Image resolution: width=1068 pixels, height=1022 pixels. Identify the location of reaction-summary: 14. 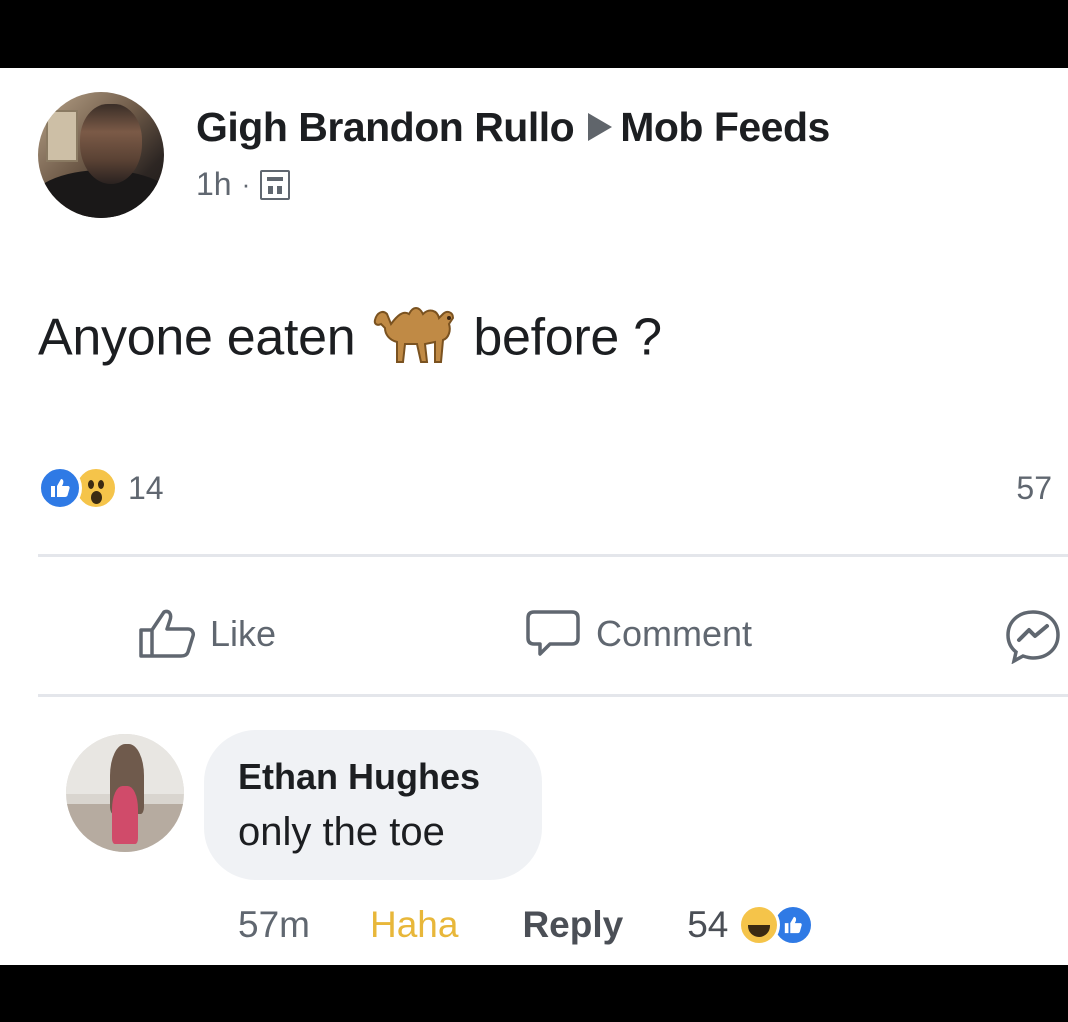
(101, 488).